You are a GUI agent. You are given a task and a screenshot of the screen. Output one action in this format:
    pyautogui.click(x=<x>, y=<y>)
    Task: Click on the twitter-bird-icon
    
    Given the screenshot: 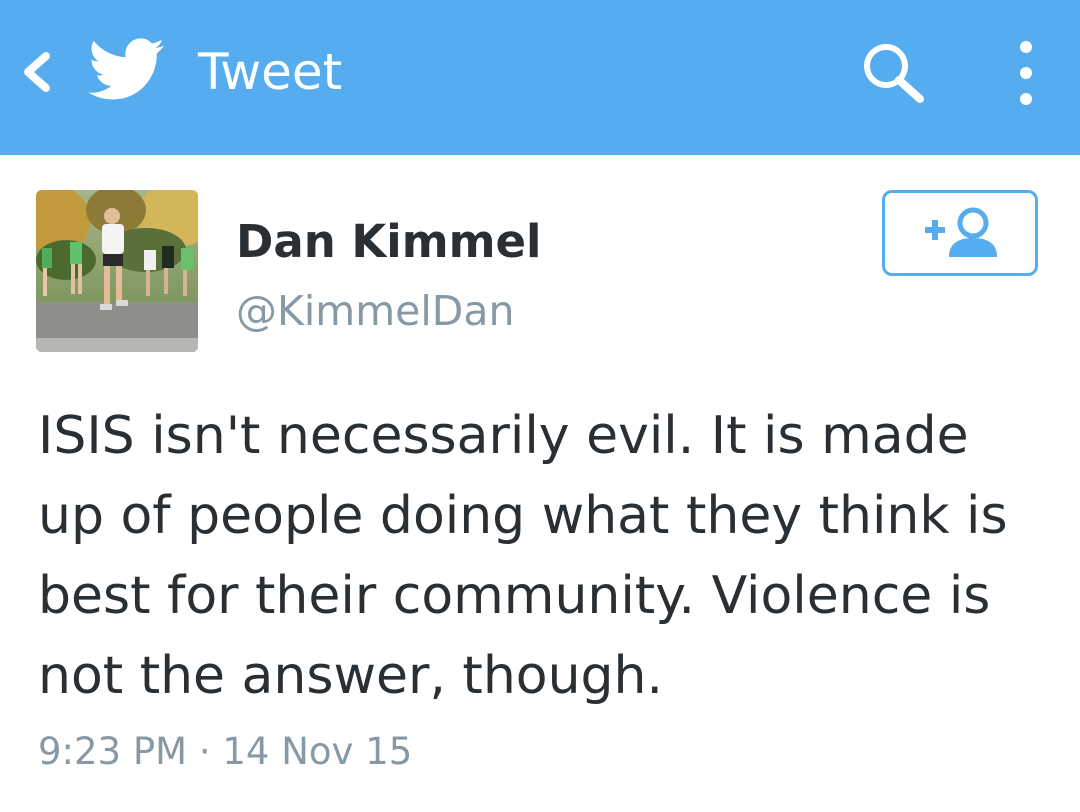 What is the action you would take?
    pyautogui.click(x=126, y=69)
    